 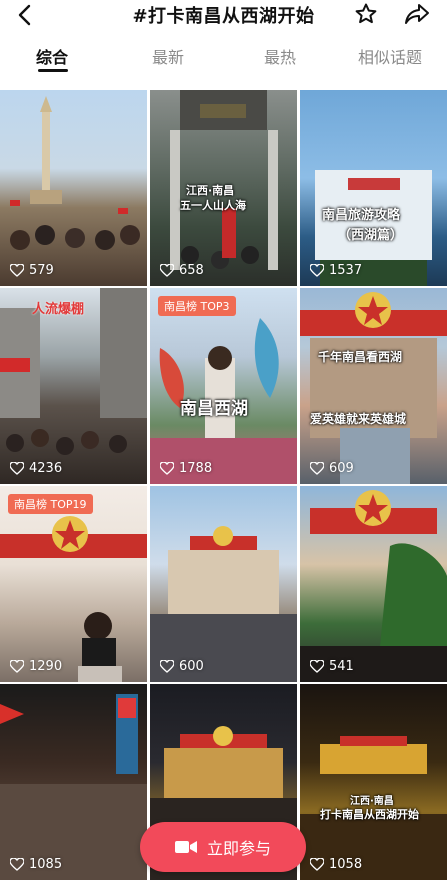 I want to click on post-caption: 千年南昌看西湖, so click(x=360, y=357).